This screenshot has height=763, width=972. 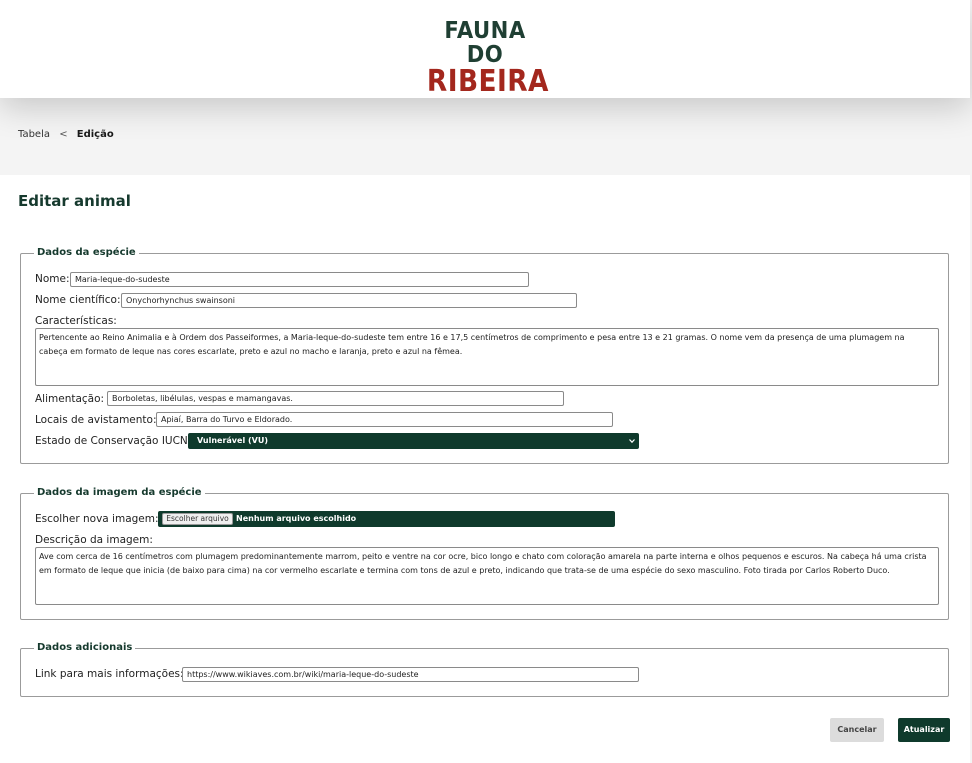 What do you see at coordinates (76, 321) in the screenshot?
I see `characteristics-label: Características:` at bounding box center [76, 321].